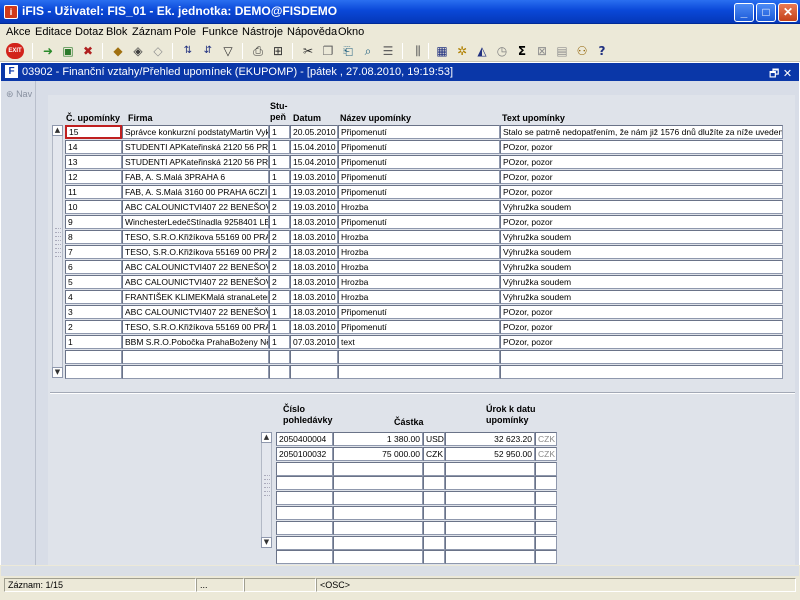 This screenshot has width=800, height=600. What do you see at coordinates (314, 132) in the screenshot?
I see `cell-datum: 20.05.2010` at bounding box center [314, 132].